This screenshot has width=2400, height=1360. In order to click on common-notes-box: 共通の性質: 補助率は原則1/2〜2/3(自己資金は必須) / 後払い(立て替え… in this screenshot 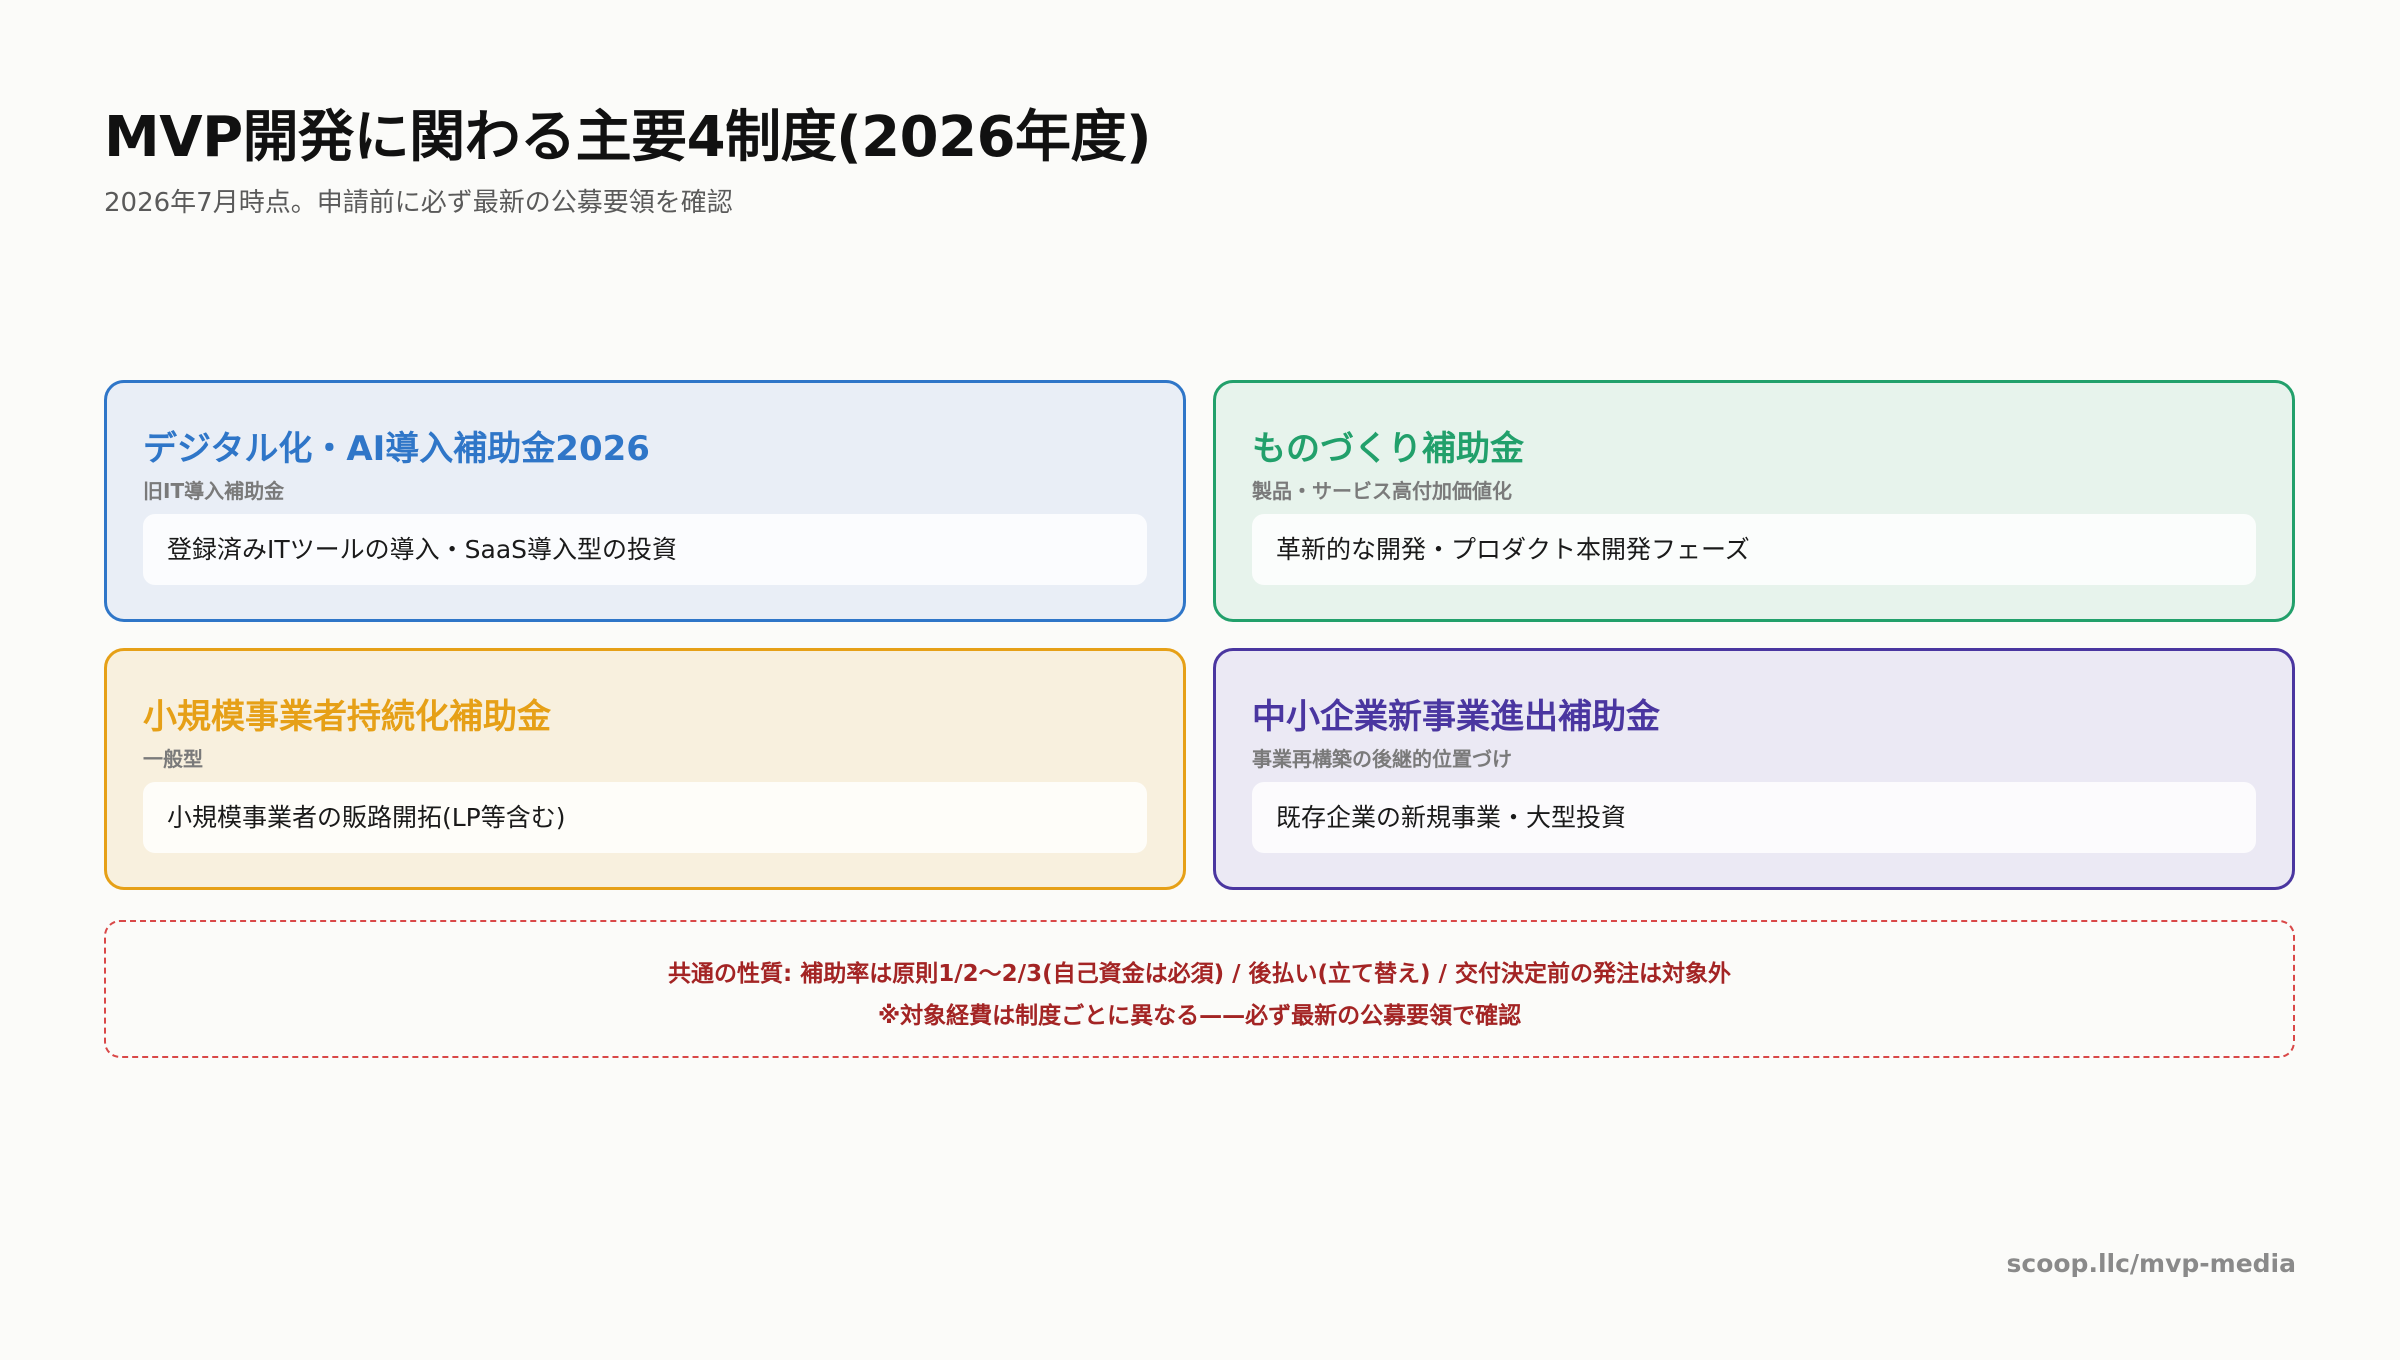, I will do `click(1199, 989)`.